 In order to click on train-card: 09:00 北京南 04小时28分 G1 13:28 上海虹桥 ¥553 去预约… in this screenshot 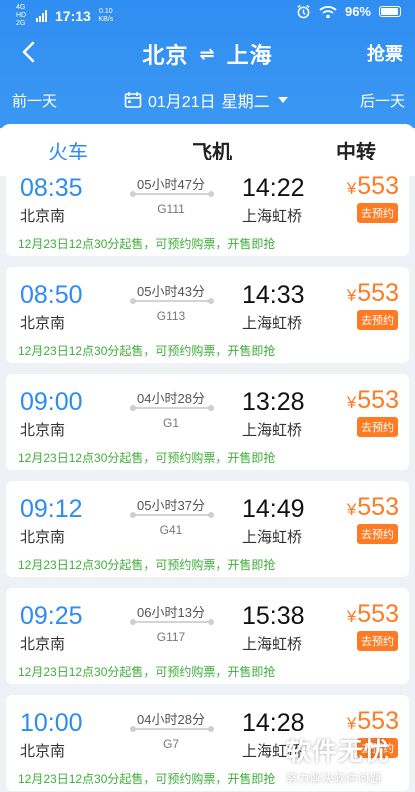, I will do `click(207, 422)`.